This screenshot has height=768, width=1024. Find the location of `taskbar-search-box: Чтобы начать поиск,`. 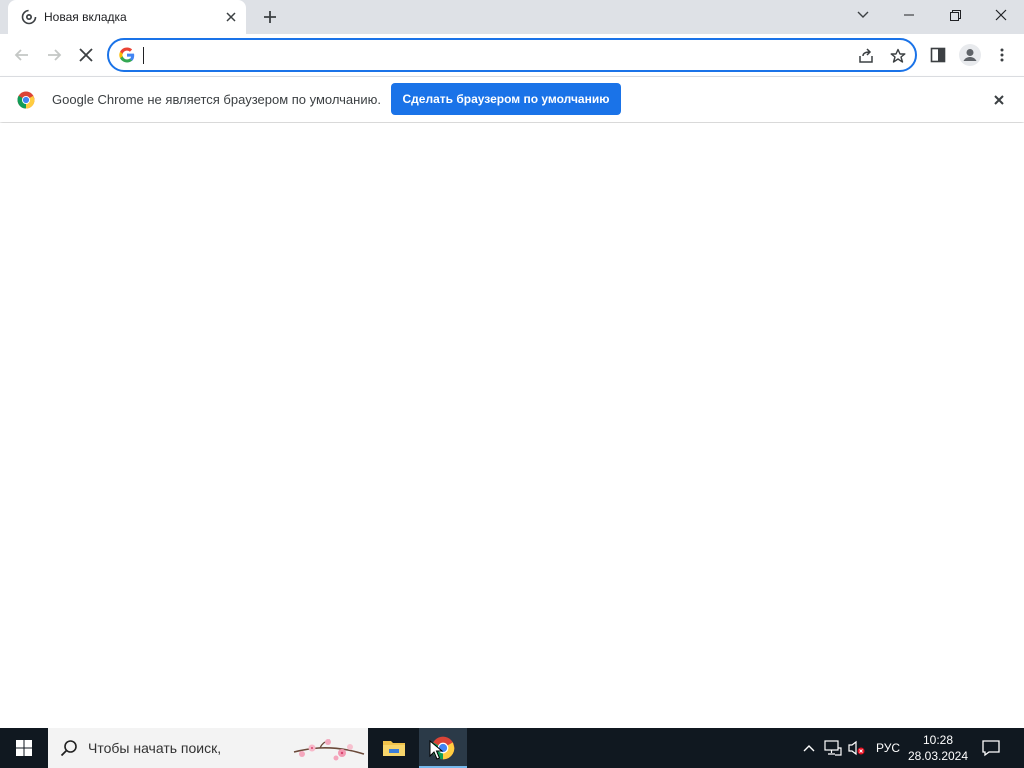

taskbar-search-box: Чтобы начать поиск, is located at coordinates (208, 748).